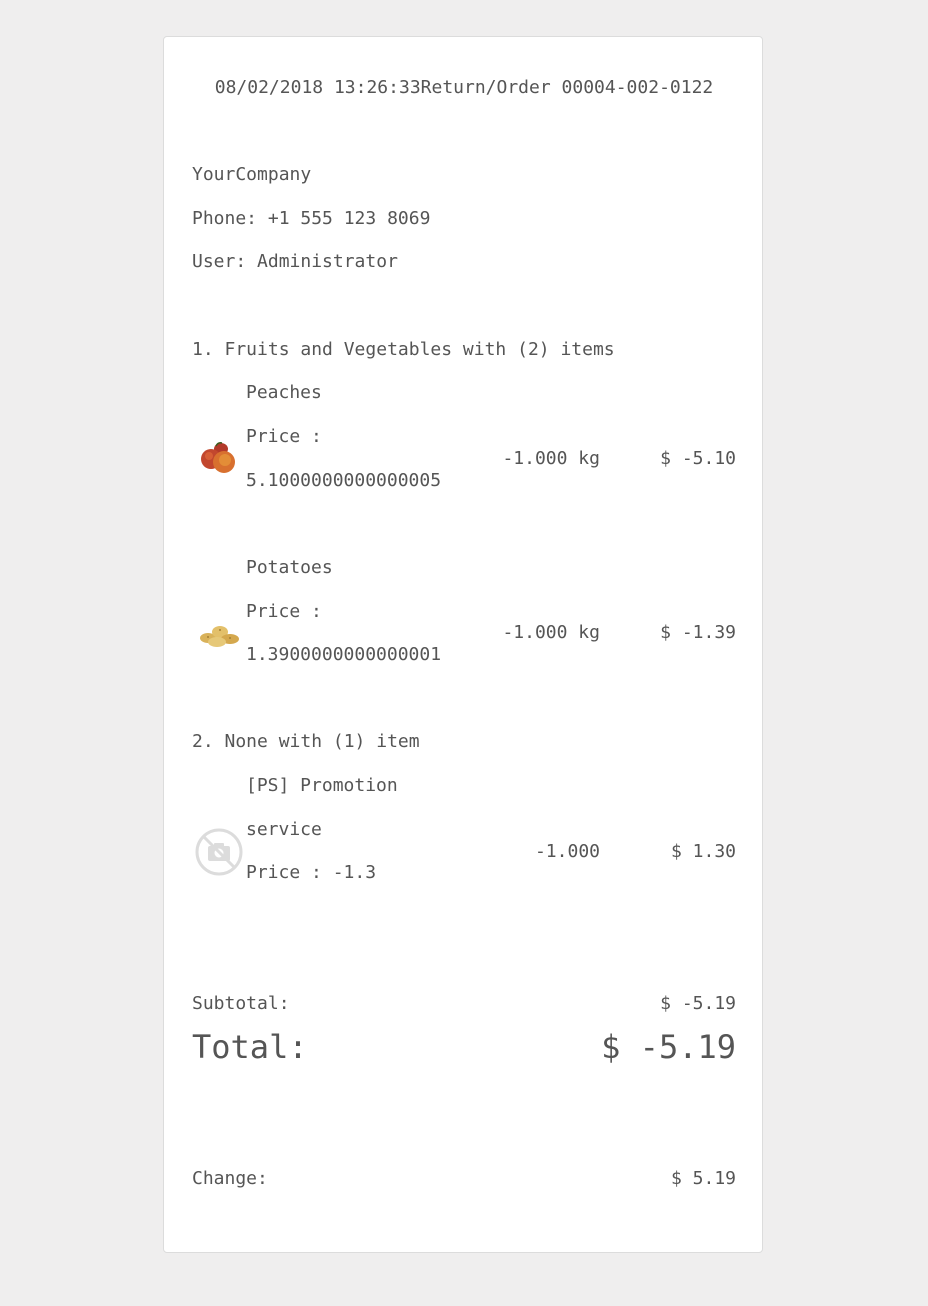 The width and height of the screenshot is (928, 1306). Describe the element at coordinates (252, 174) in the screenshot. I see `company-name: YourCompany` at that location.